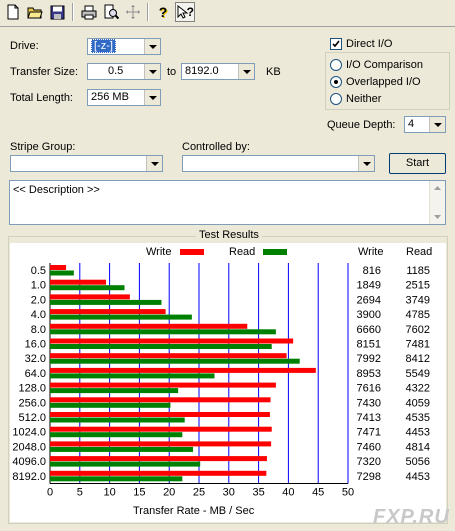  Describe the element at coordinates (139, 493) in the screenshot. I see `x-tick-label: 15` at that location.